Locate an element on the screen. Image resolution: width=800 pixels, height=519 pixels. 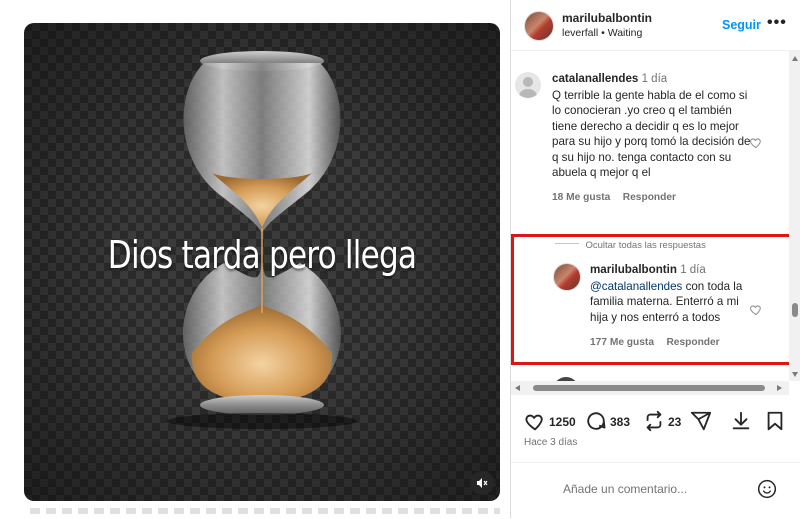
comment-username: catalanallendes is located at coordinates (595, 78).